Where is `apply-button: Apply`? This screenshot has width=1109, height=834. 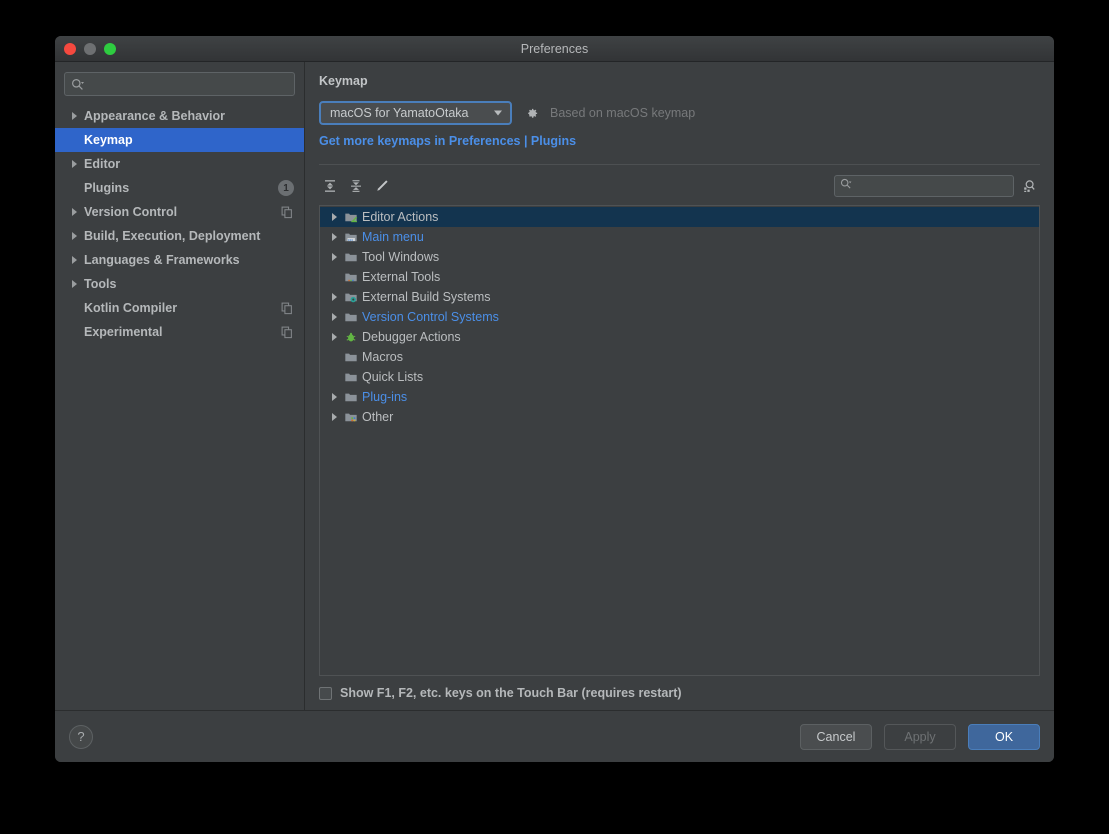 apply-button: Apply is located at coordinates (920, 736).